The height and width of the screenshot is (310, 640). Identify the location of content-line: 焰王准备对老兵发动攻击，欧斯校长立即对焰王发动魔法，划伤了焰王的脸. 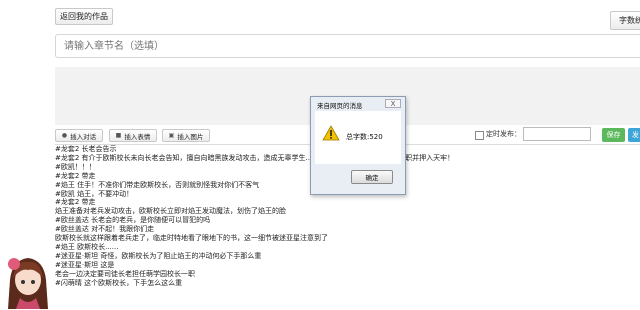
(170, 211).